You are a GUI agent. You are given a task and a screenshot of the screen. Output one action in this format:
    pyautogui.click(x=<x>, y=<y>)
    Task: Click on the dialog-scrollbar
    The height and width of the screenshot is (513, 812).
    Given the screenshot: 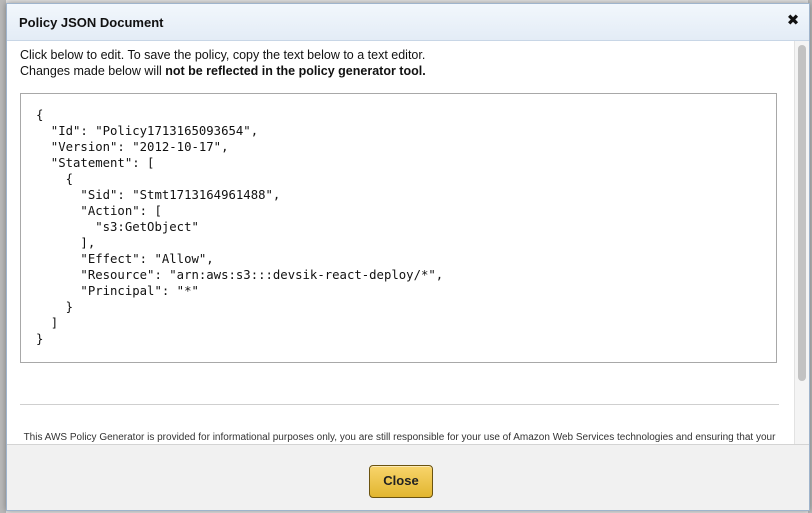 What is the action you would take?
    pyautogui.click(x=801, y=242)
    